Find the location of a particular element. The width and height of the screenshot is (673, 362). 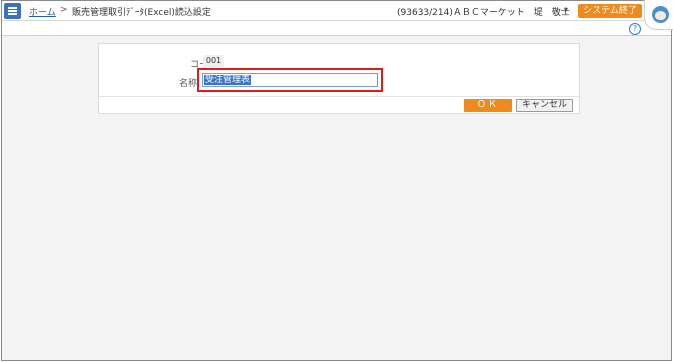

assistant-avatar-icon is located at coordinates (660, 14).